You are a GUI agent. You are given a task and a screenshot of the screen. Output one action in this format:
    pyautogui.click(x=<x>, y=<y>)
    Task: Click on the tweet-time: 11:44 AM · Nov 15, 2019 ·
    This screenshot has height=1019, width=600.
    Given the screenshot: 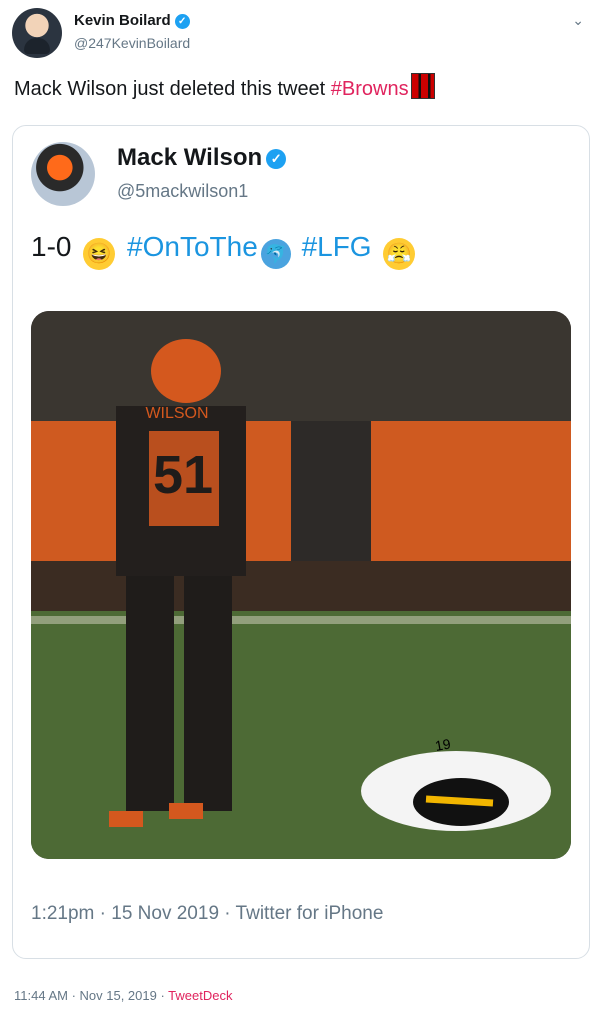 What is the action you would take?
    pyautogui.click(x=91, y=995)
    